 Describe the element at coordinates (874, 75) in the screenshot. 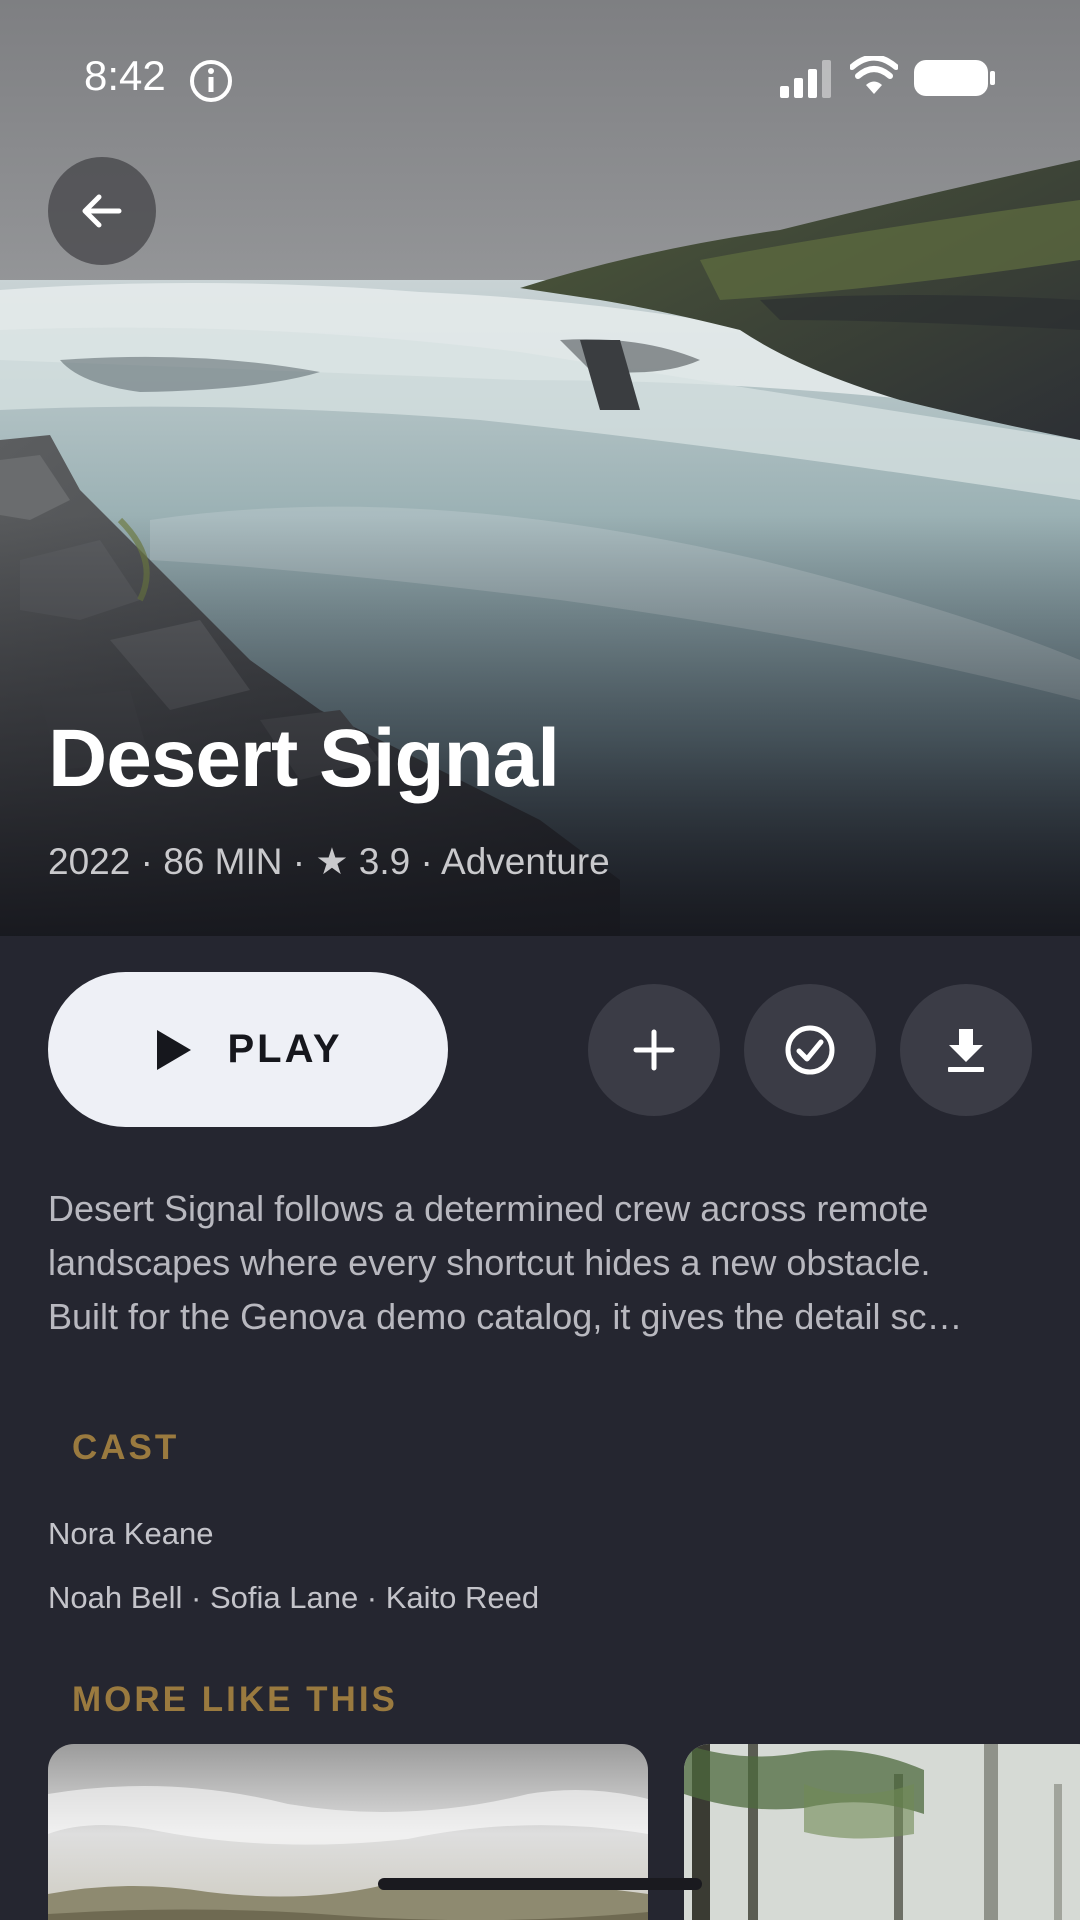

I see `wifi-icon` at that location.